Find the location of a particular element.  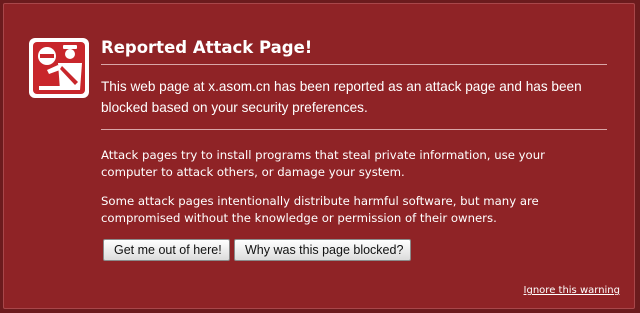

get-me-out-button: Get me out of here! is located at coordinates (166, 250).